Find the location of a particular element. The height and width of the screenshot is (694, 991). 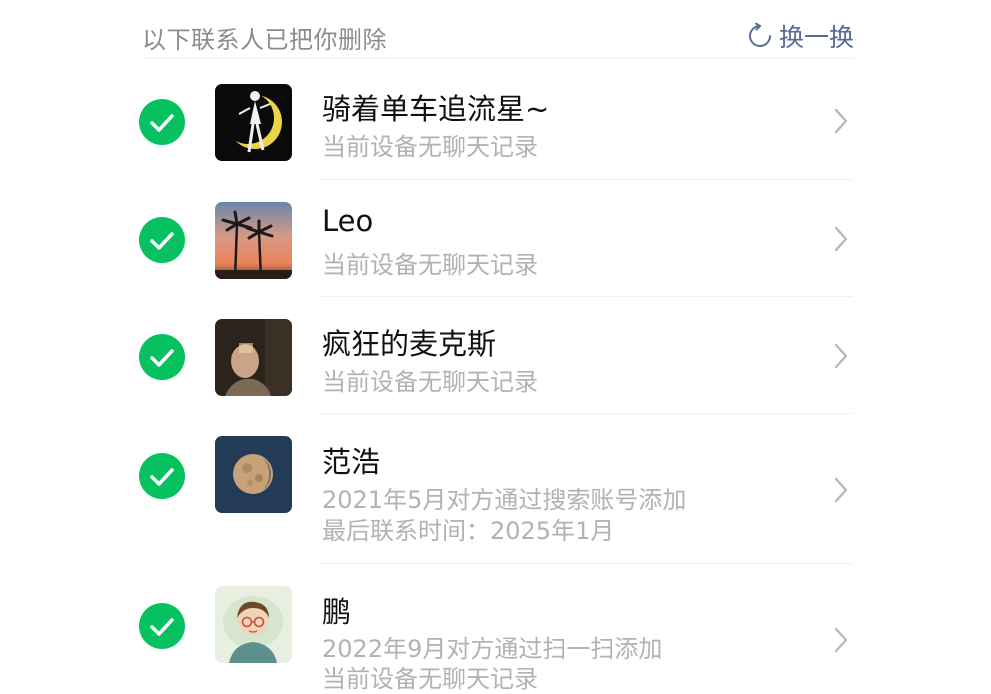

contact-added-via: 2021年5月对方通过搜索账号添加 is located at coordinates (504, 500).